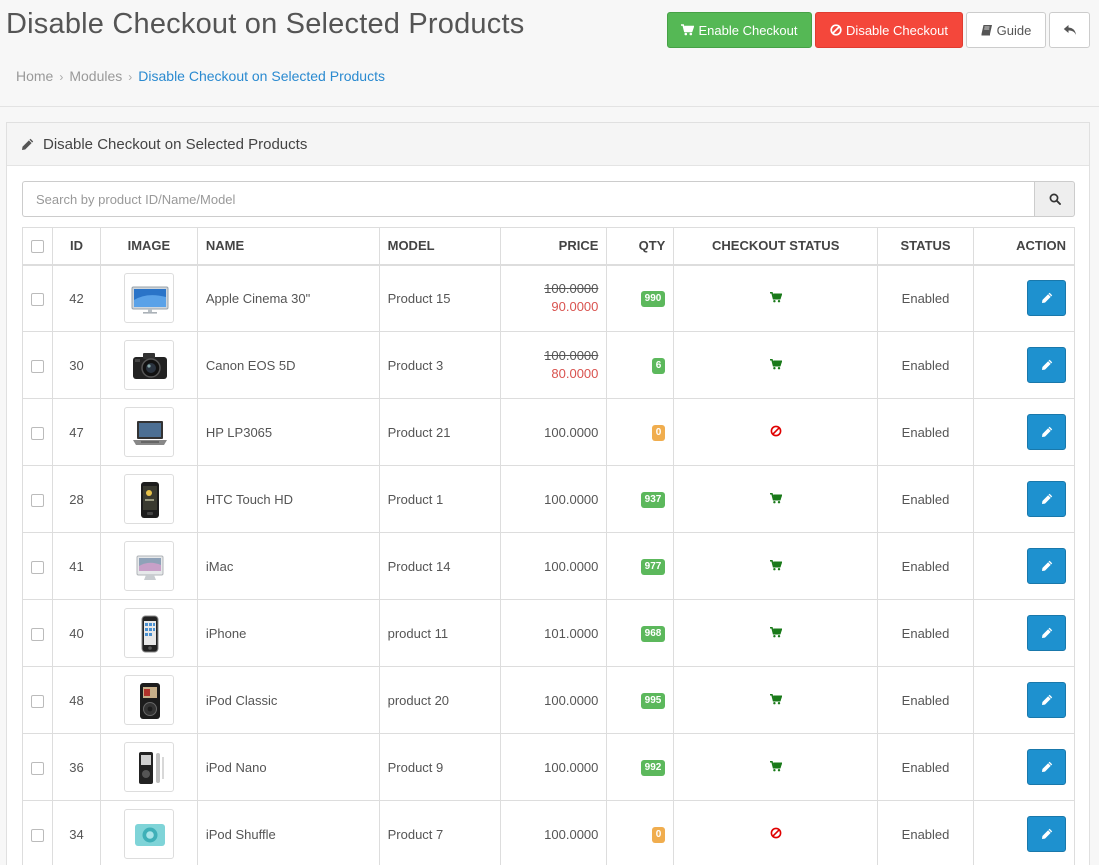  What do you see at coordinates (653, 768) in the screenshot?
I see `qty-badge: 992` at bounding box center [653, 768].